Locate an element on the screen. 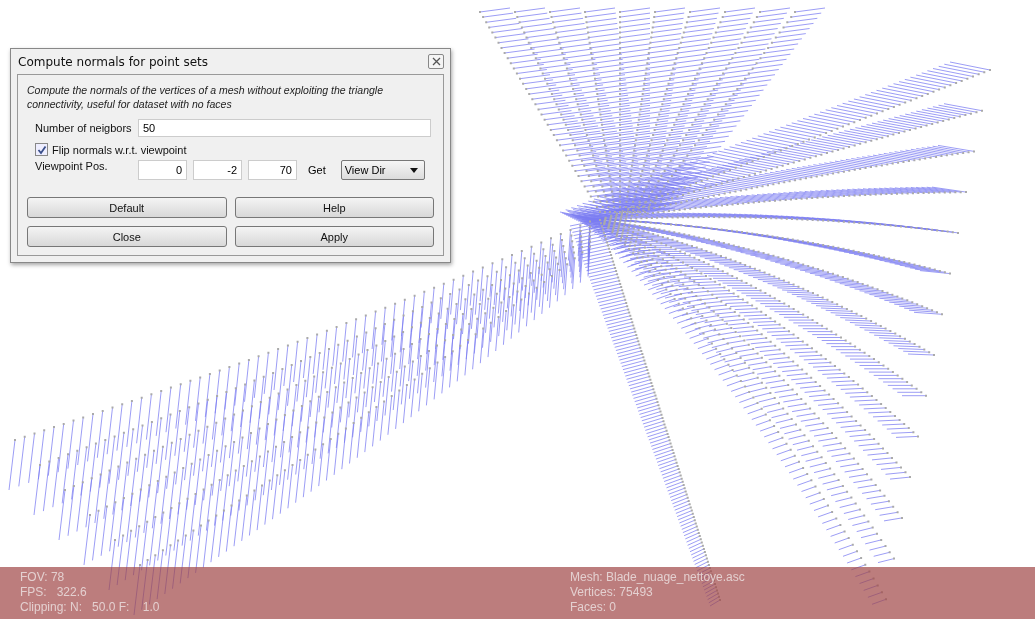 This screenshot has height=619, width=1035. close-button is located at coordinates (436, 61).